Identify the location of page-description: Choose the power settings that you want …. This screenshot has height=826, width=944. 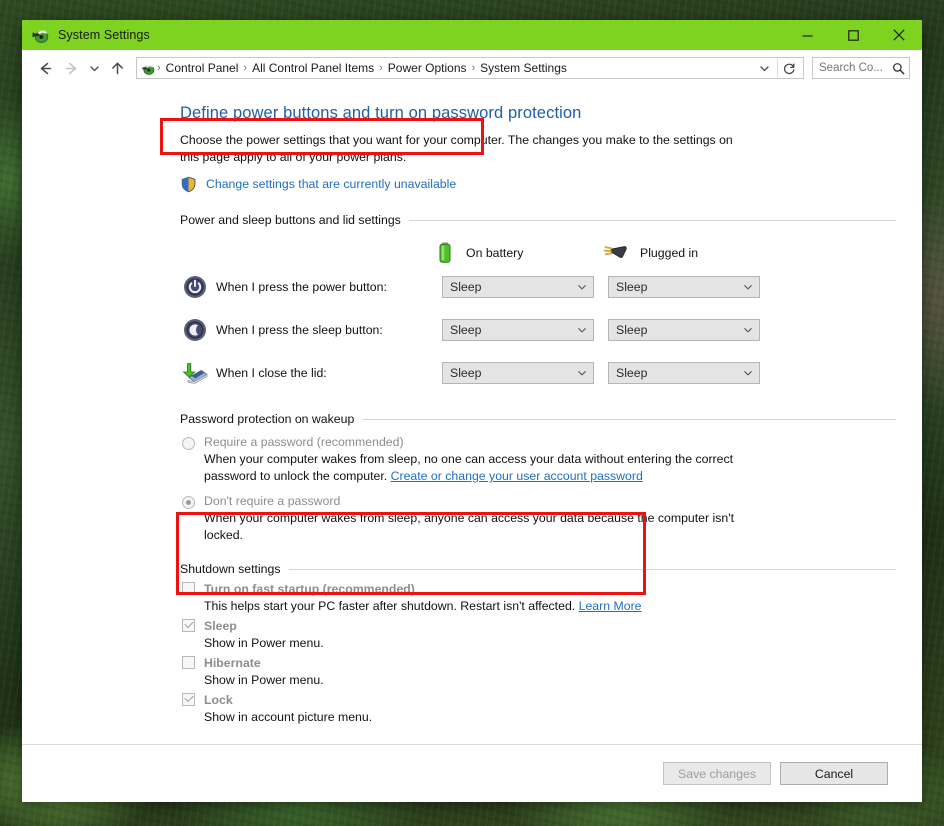
(456, 148).